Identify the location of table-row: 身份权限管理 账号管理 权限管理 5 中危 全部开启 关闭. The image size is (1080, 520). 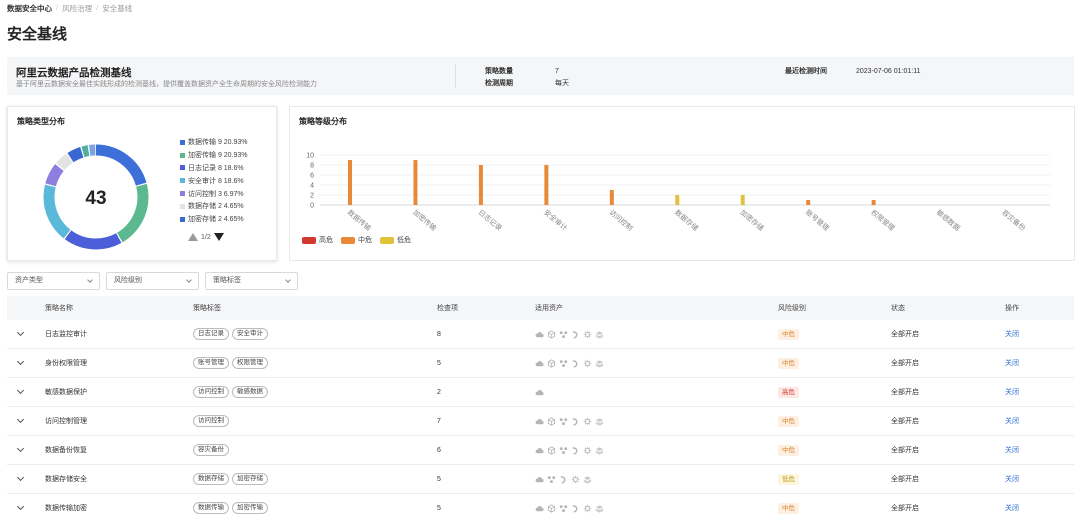
(540, 363).